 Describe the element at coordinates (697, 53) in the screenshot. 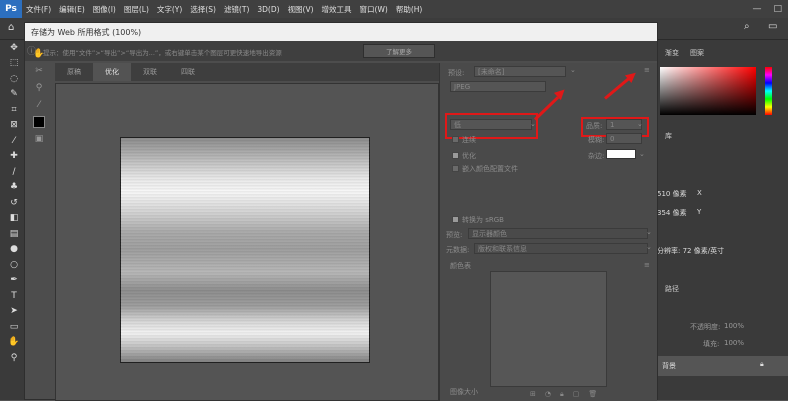

I see `tab-patterns: 图案` at that location.